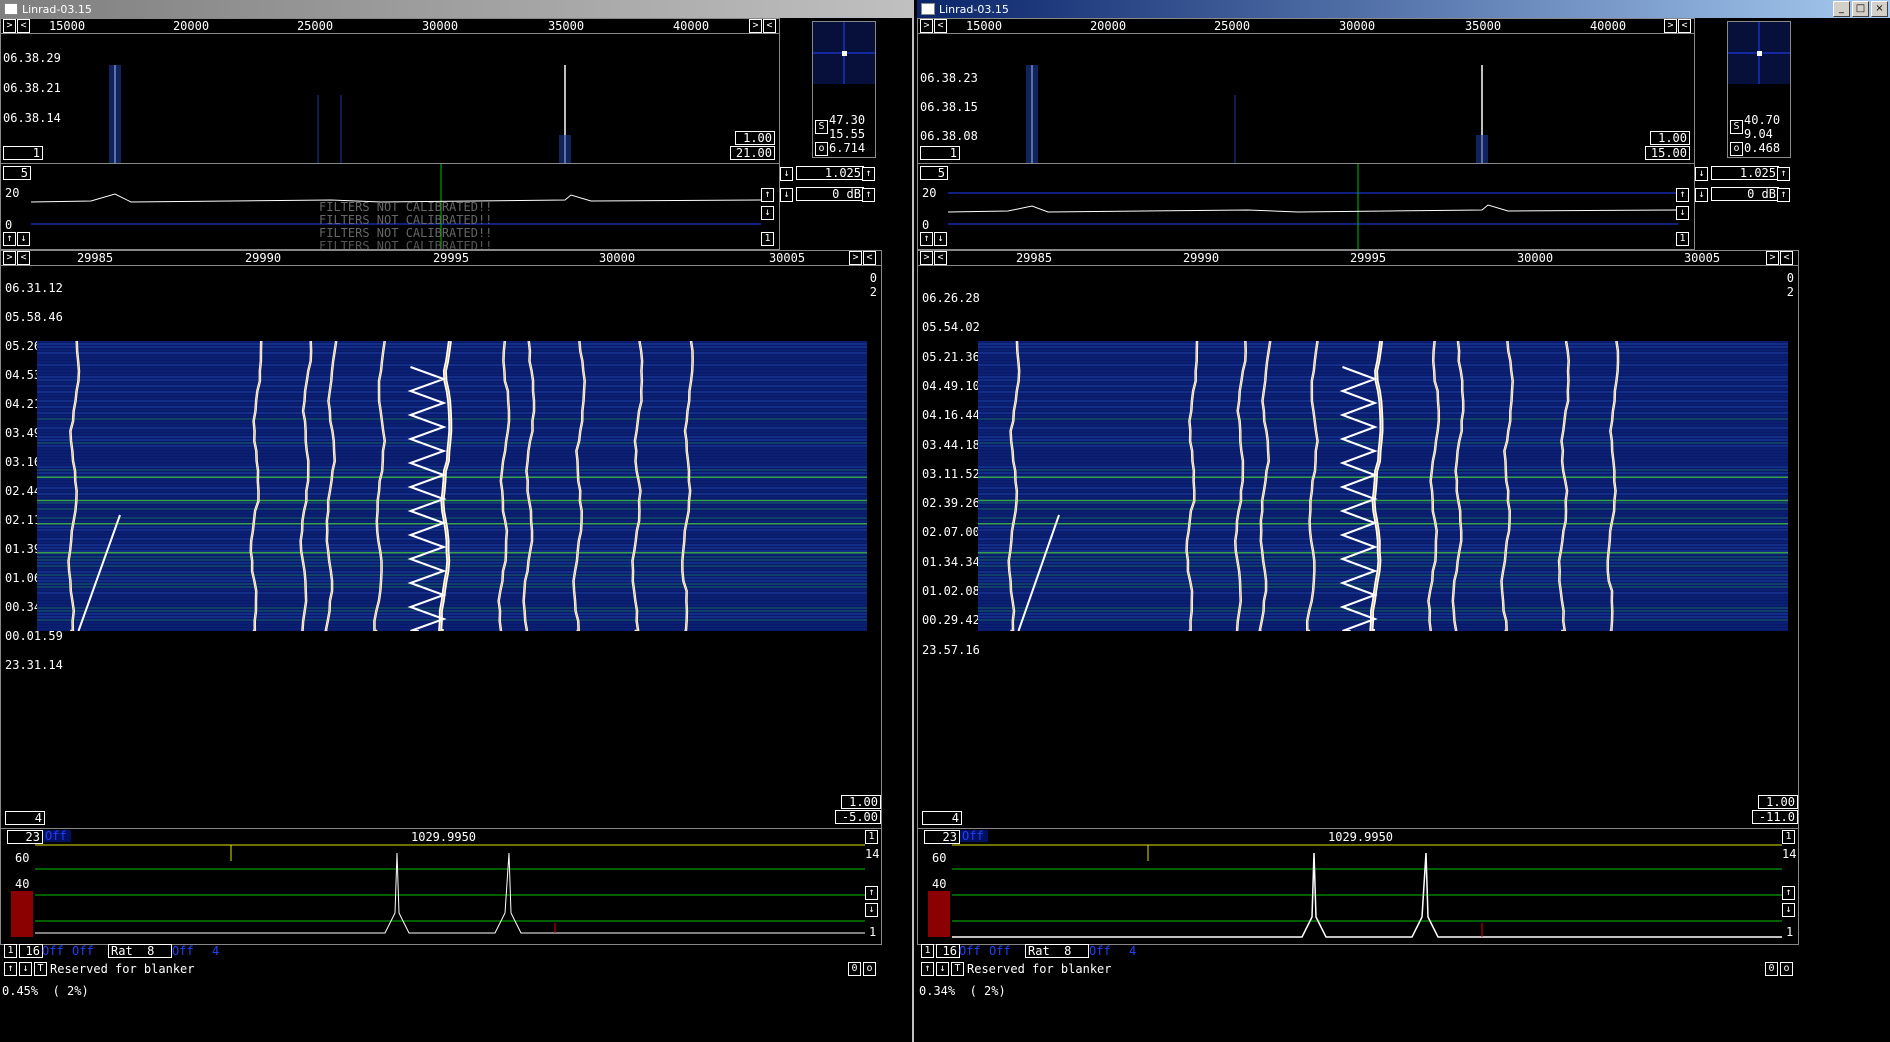 The image size is (1890, 1042). Describe the element at coordinates (858, 817) in the screenshot. I see `narrow-offset-box: -5.00` at that location.